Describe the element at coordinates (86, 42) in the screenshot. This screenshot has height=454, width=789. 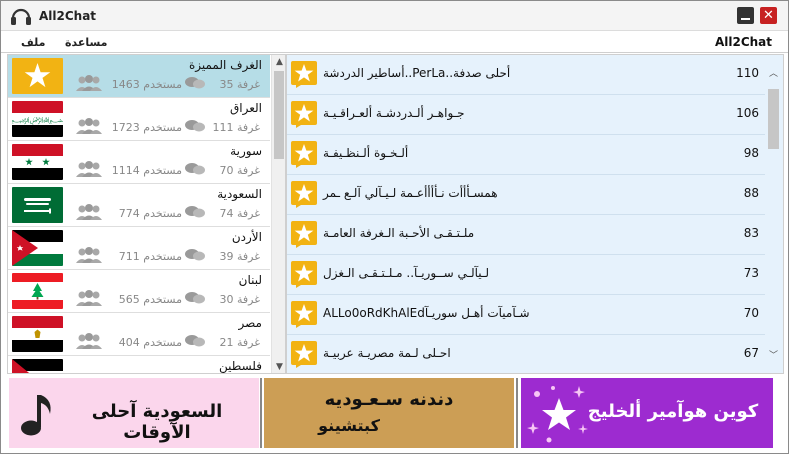
I see `menu-help: مساعدة` at that location.